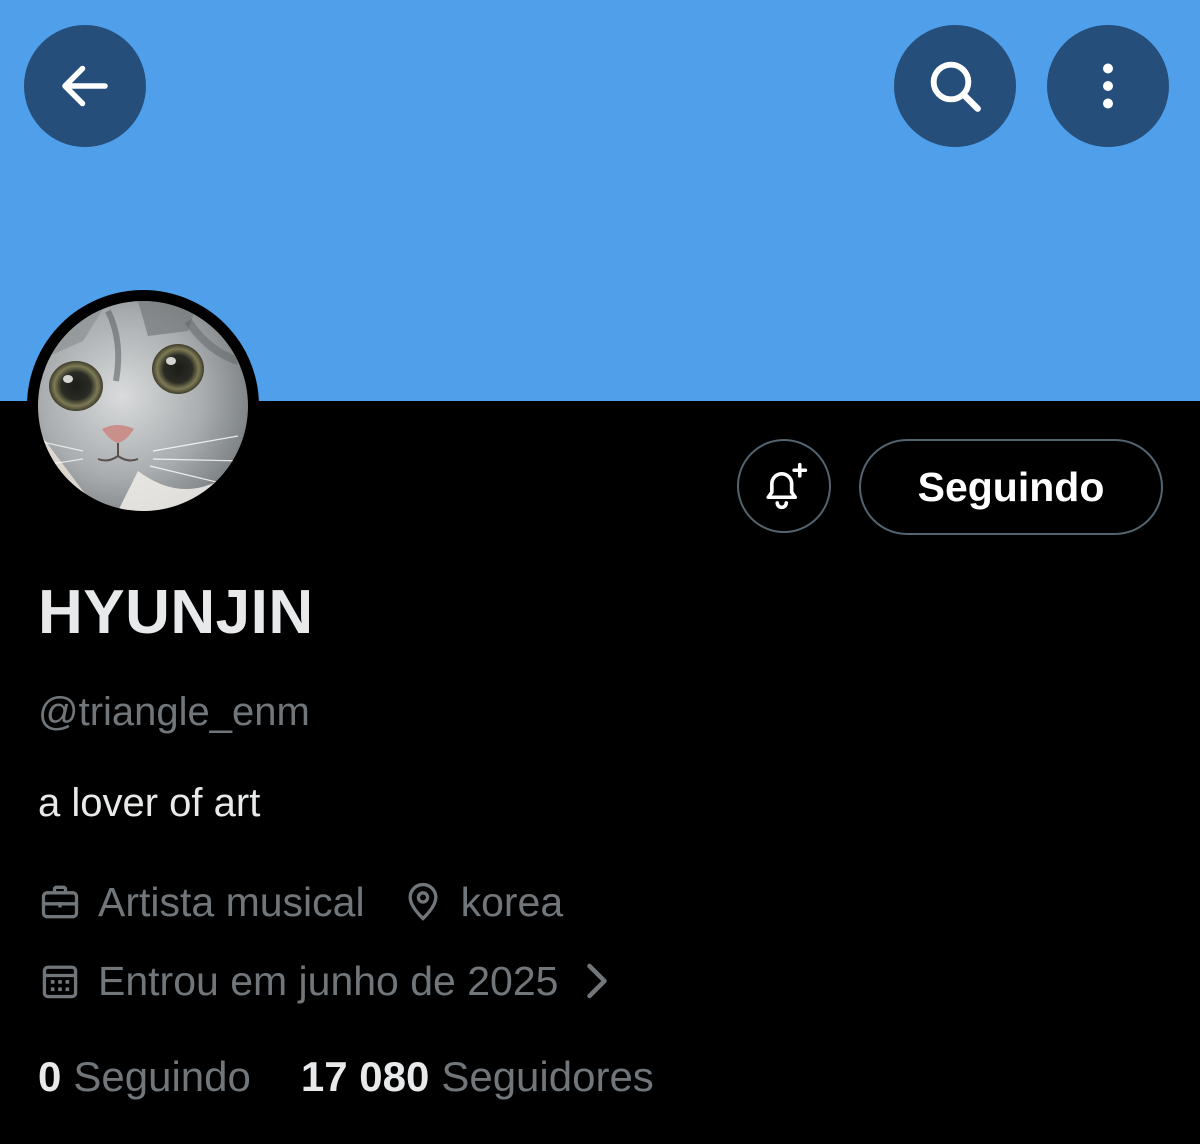 Image resolution: width=1200 pixels, height=1144 pixels. I want to click on avatar, so click(143, 406).